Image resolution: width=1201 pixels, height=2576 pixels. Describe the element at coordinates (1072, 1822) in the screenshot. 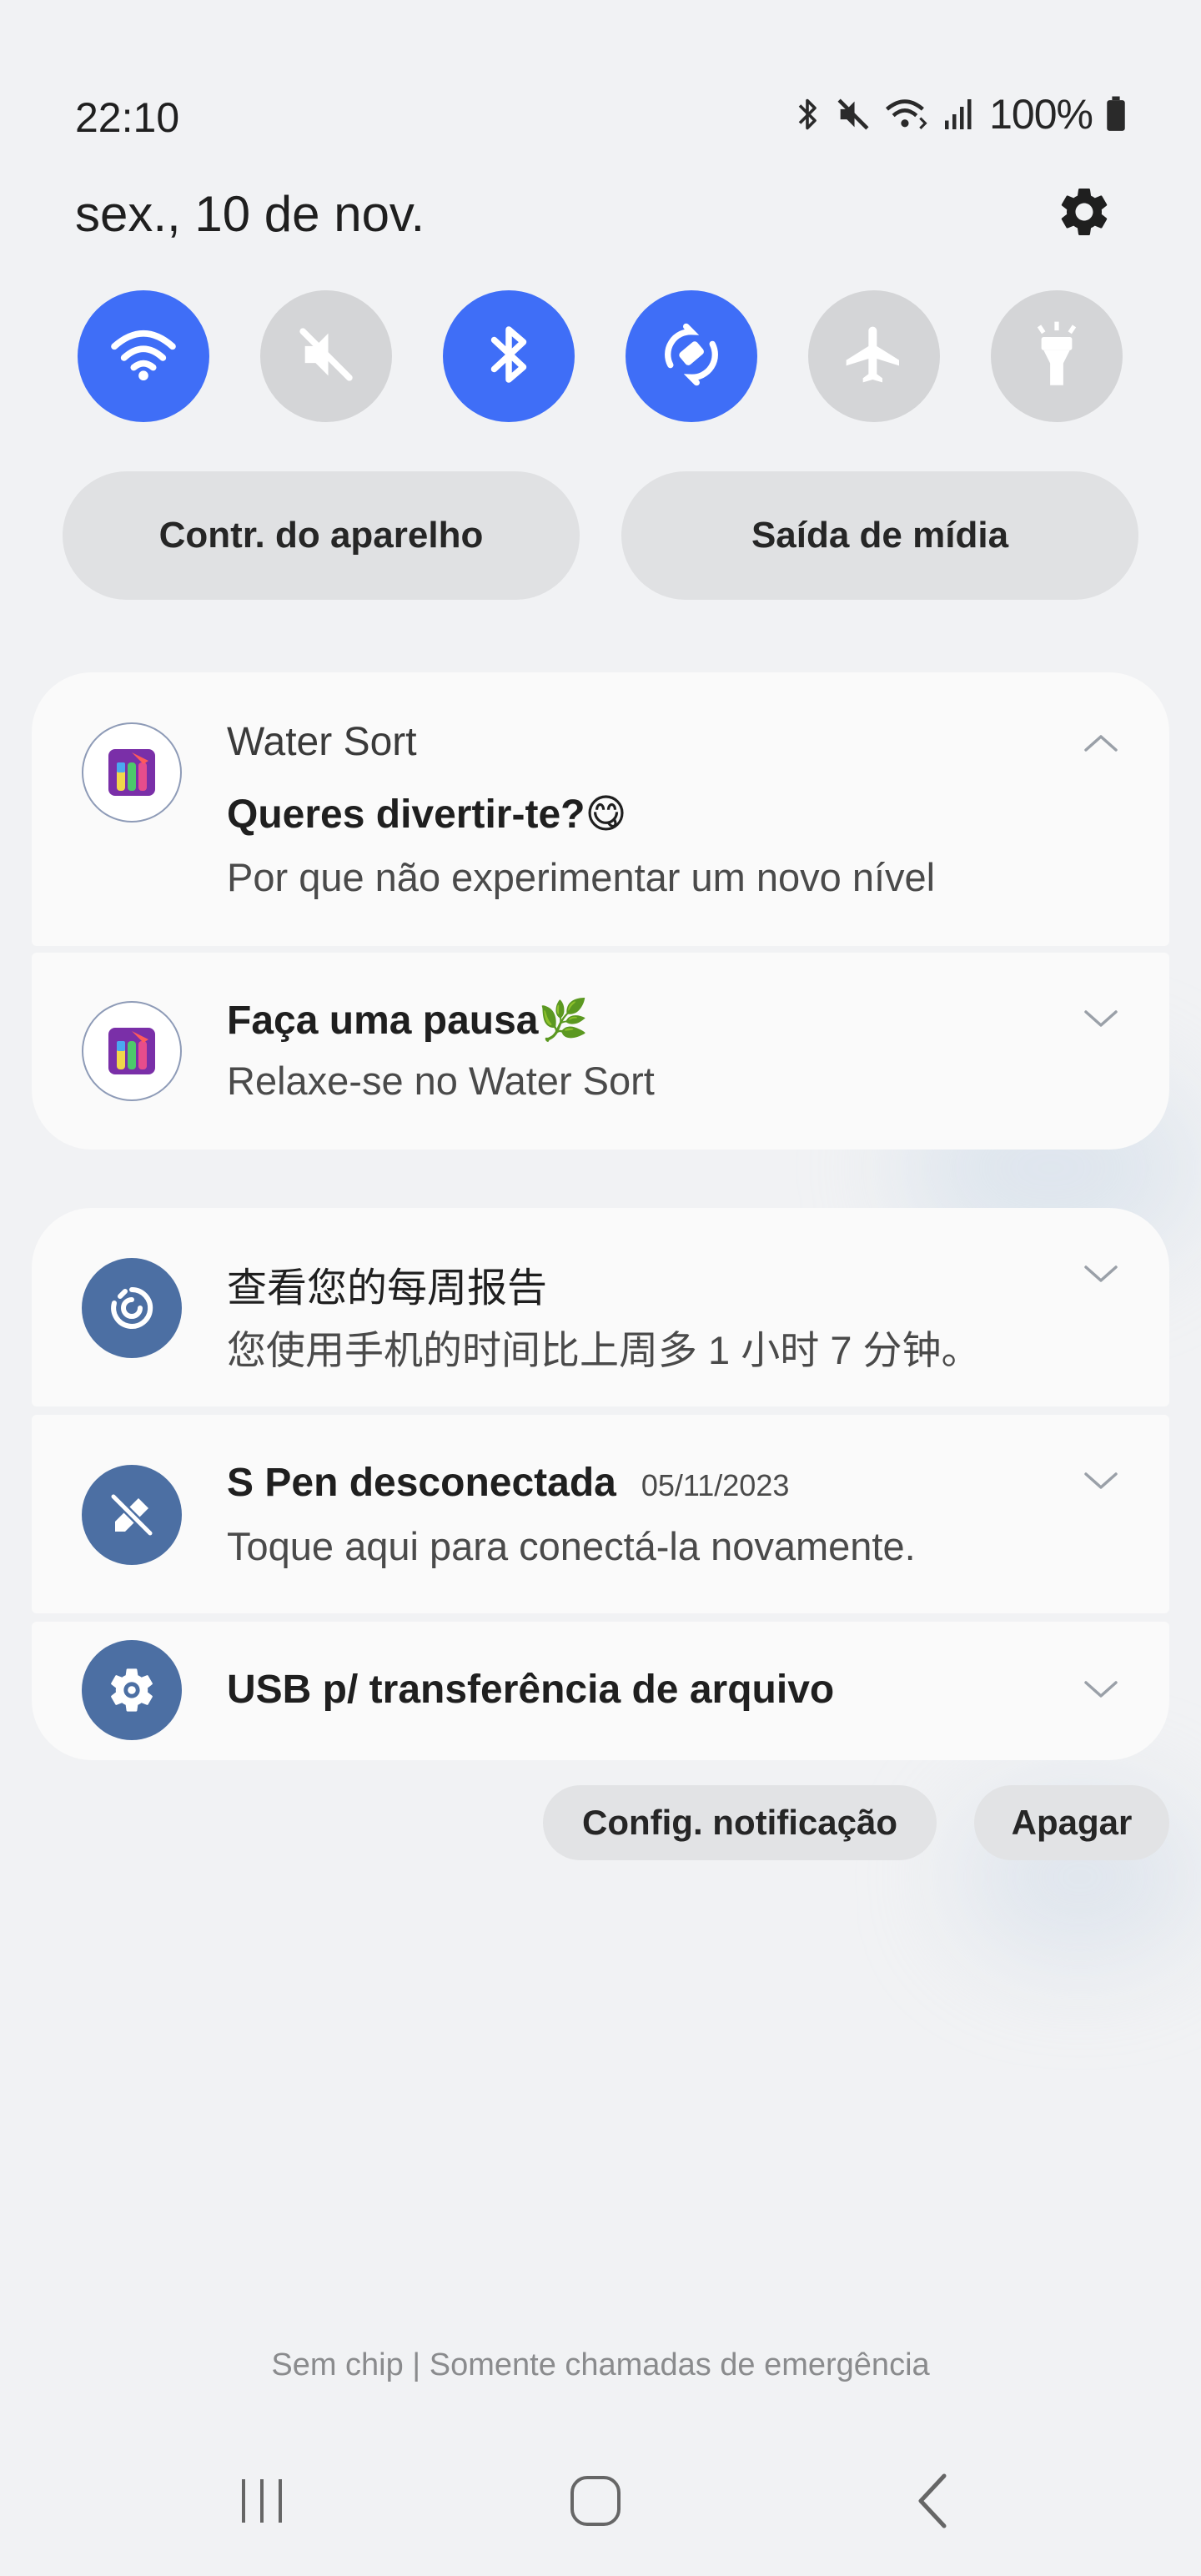

I see `clear-button: Apagar` at that location.